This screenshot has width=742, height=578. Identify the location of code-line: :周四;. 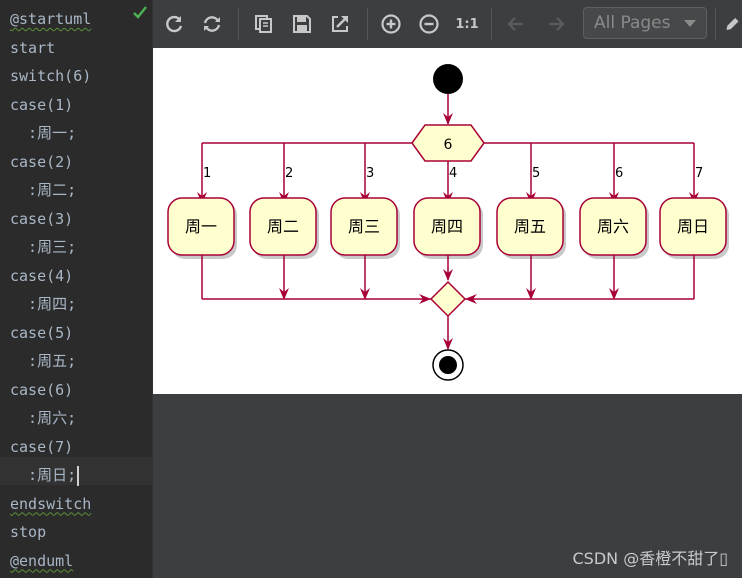
(43, 304).